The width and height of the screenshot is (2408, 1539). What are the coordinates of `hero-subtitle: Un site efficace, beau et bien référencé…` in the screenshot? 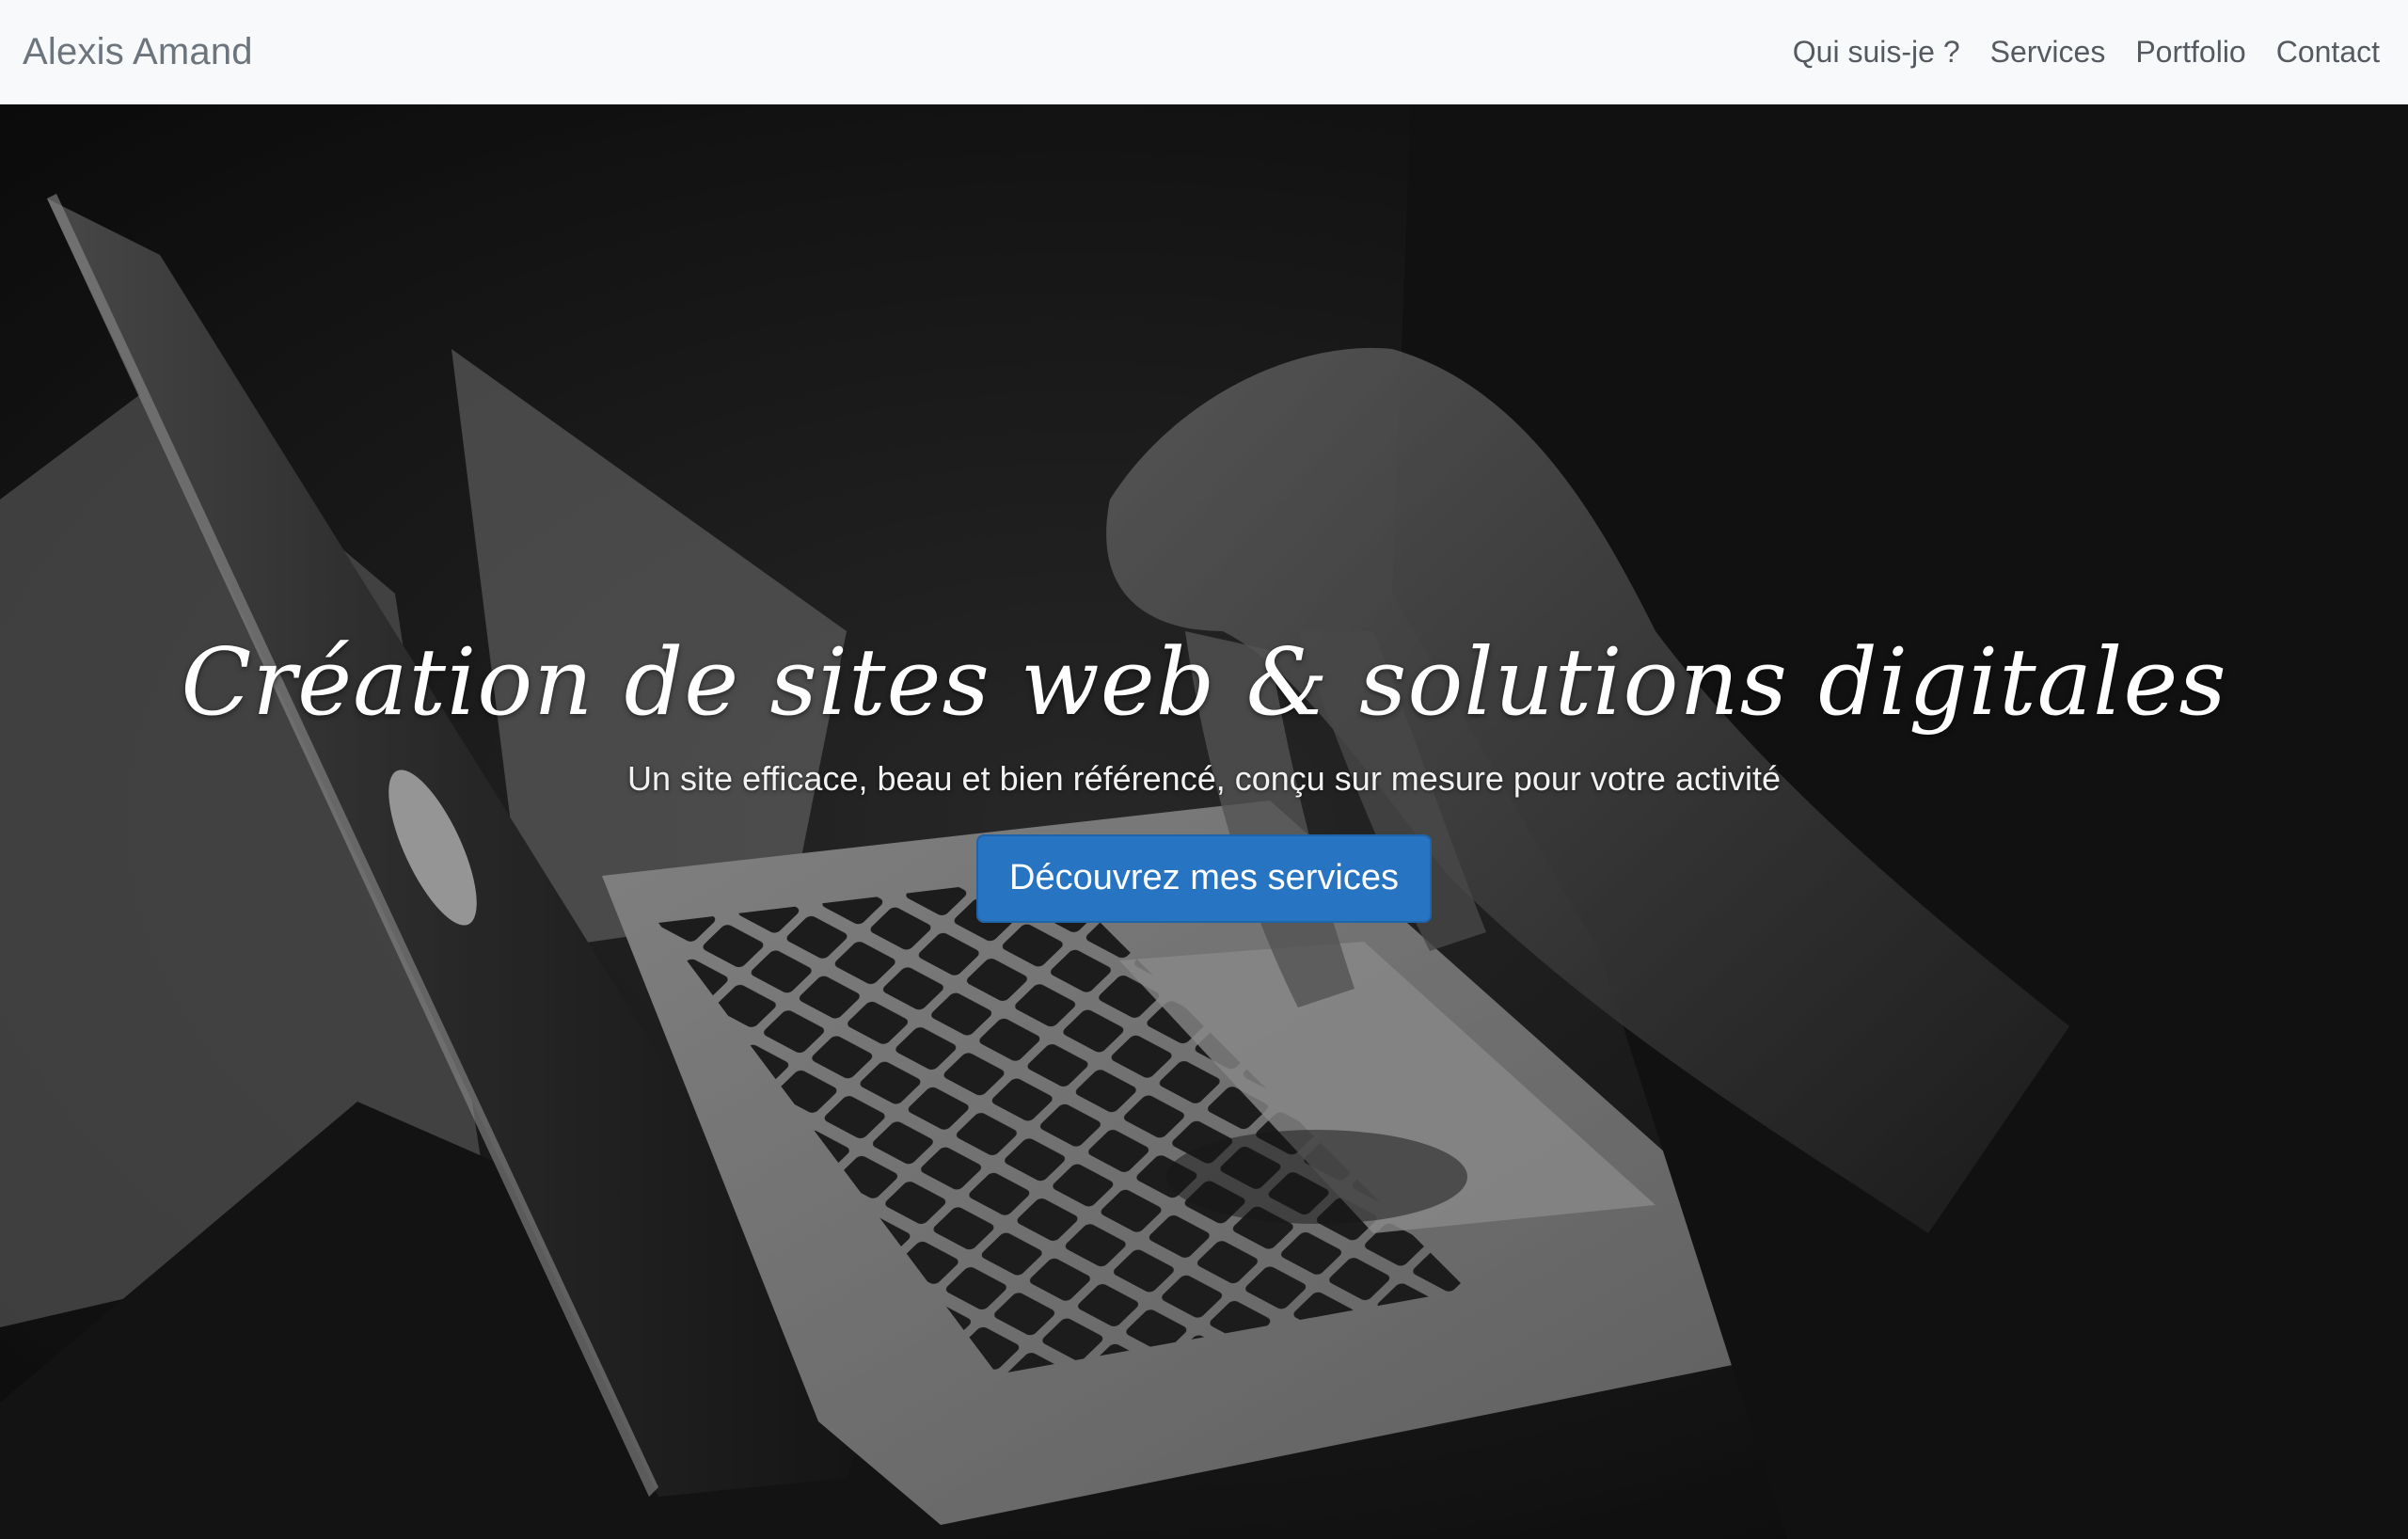 It's located at (1204, 778).